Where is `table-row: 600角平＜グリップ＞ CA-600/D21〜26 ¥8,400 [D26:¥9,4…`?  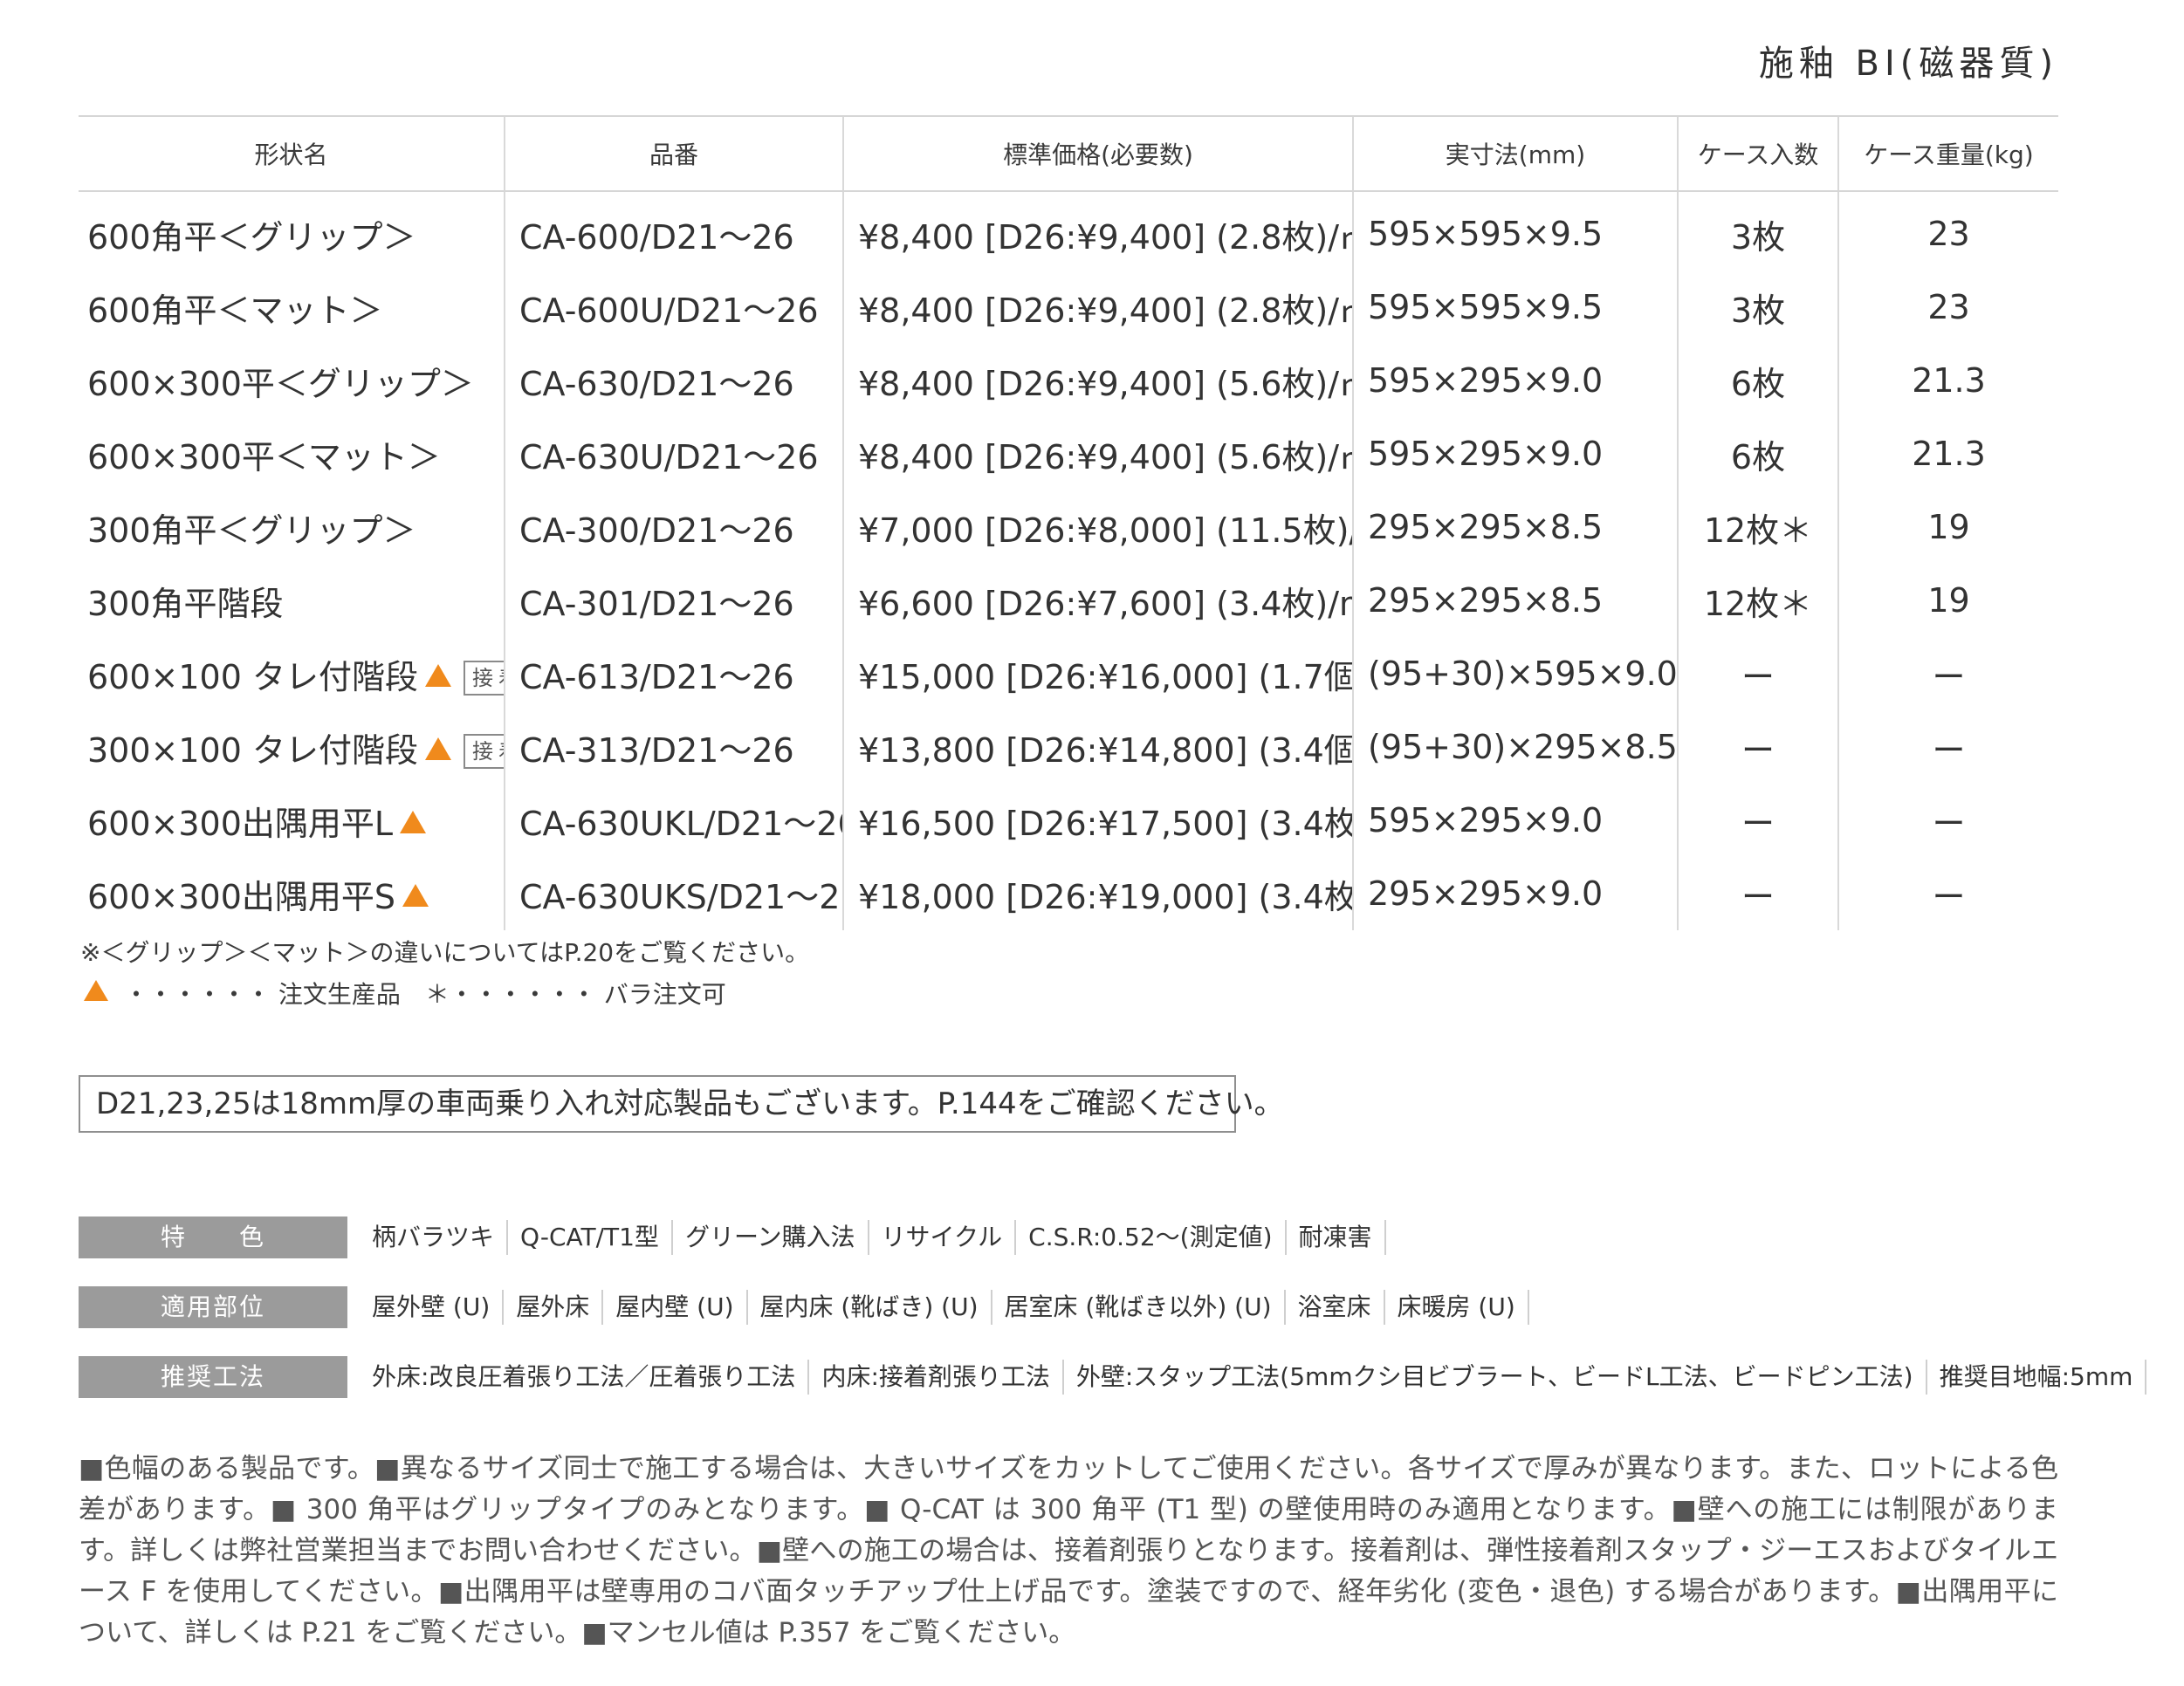
table-row: 600角平＜グリップ＞ CA-600/D21〜26 ¥8,400 [D26:¥9,4… is located at coordinates (1068, 231).